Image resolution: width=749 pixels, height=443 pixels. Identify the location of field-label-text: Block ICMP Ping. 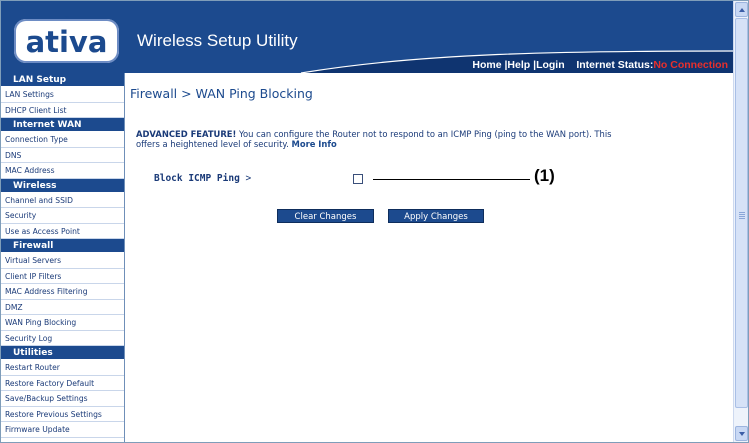
(197, 178).